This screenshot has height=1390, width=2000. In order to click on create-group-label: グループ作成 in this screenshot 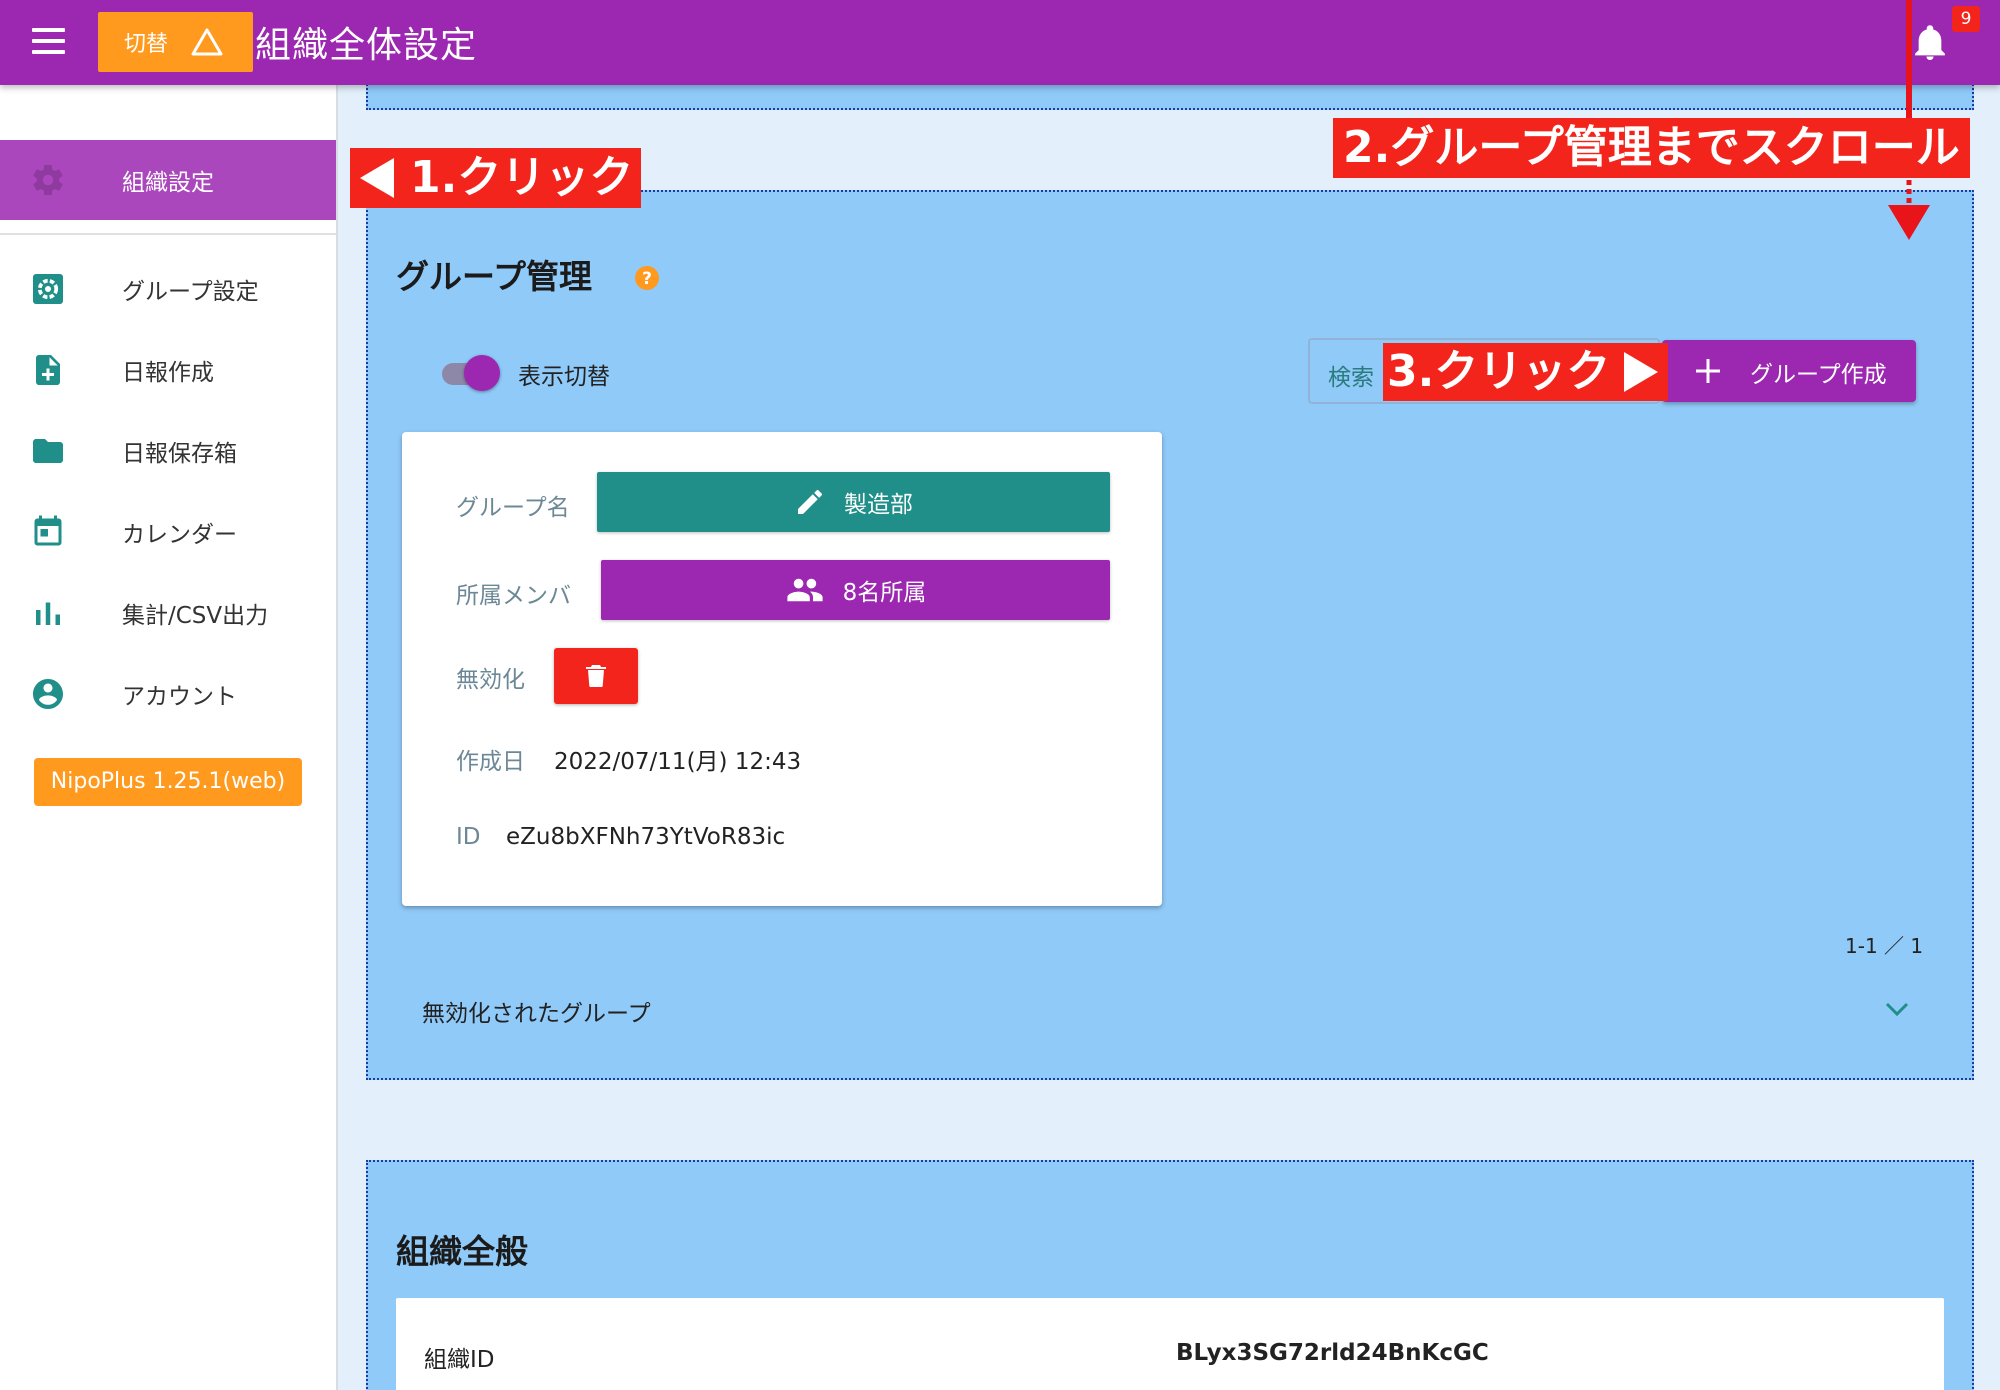, I will do `click(1818, 375)`.